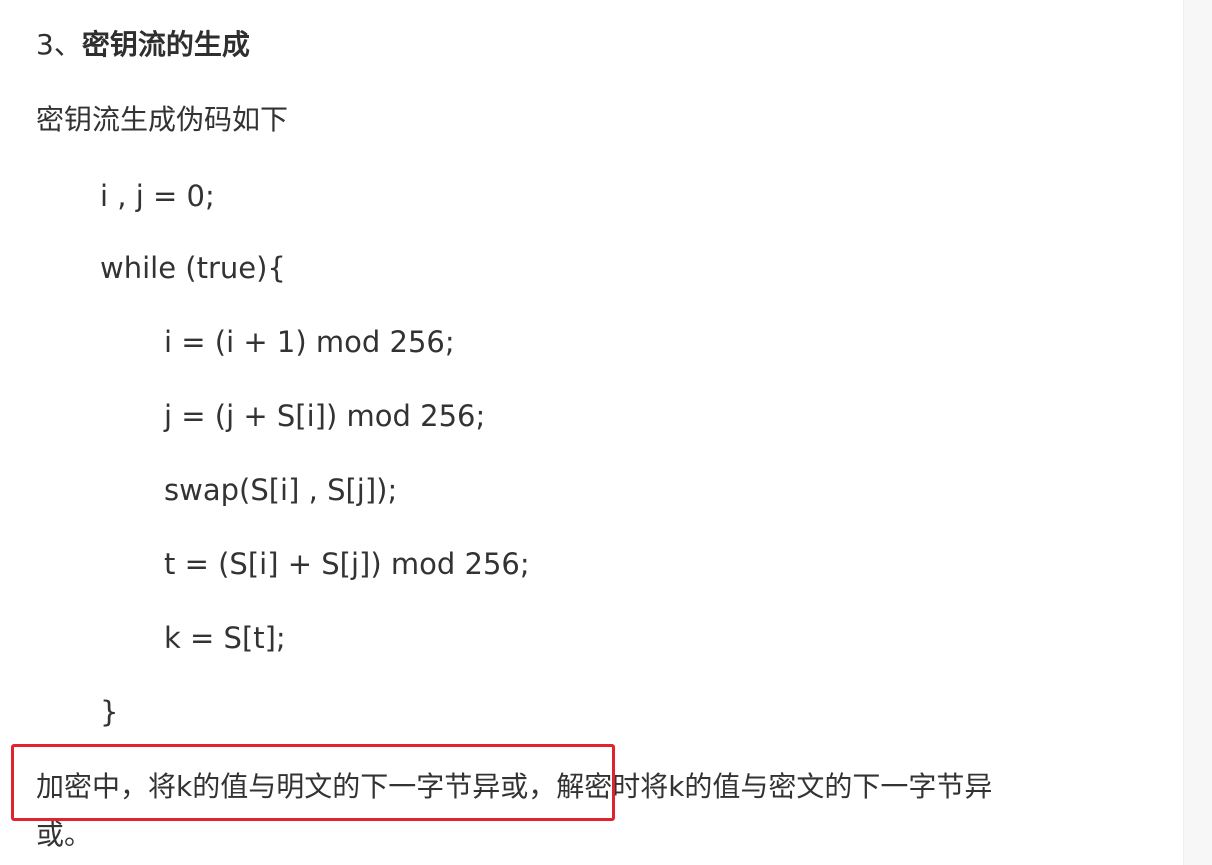 Image resolution: width=1212 pixels, height=865 pixels. What do you see at coordinates (281, 490) in the screenshot?
I see `code-line-swap: swap(S[i] , S[j]);` at bounding box center [281, 490].